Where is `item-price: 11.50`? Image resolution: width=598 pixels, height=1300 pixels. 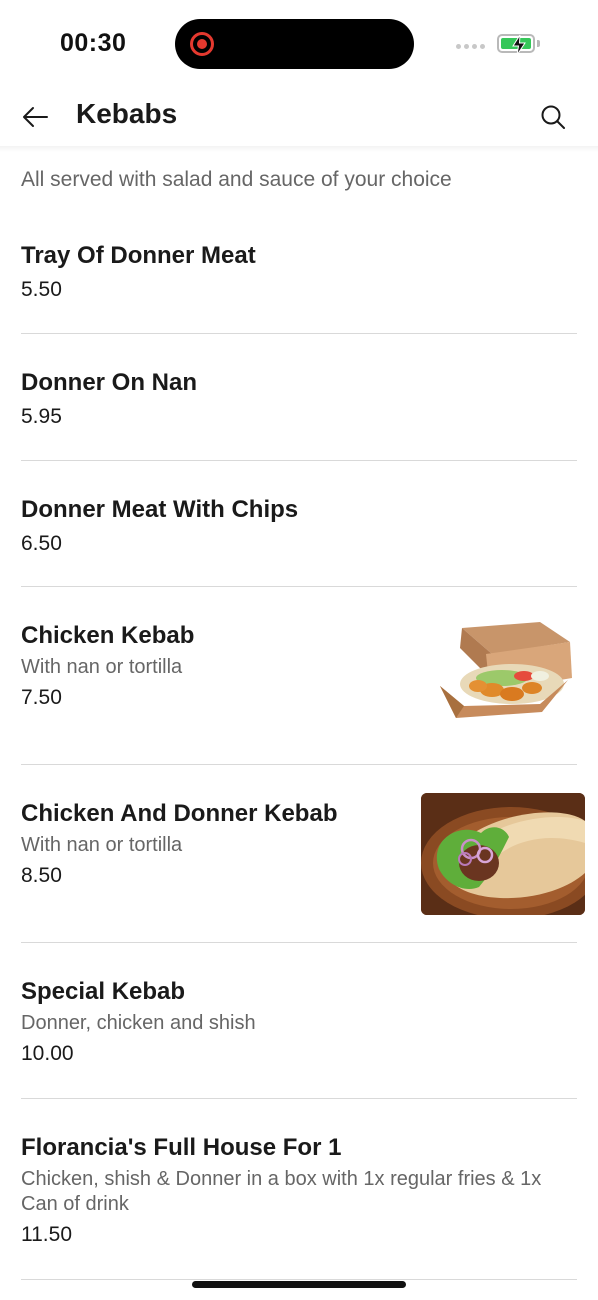
item-price: 11.50 is located at coordinates (46, 1234).